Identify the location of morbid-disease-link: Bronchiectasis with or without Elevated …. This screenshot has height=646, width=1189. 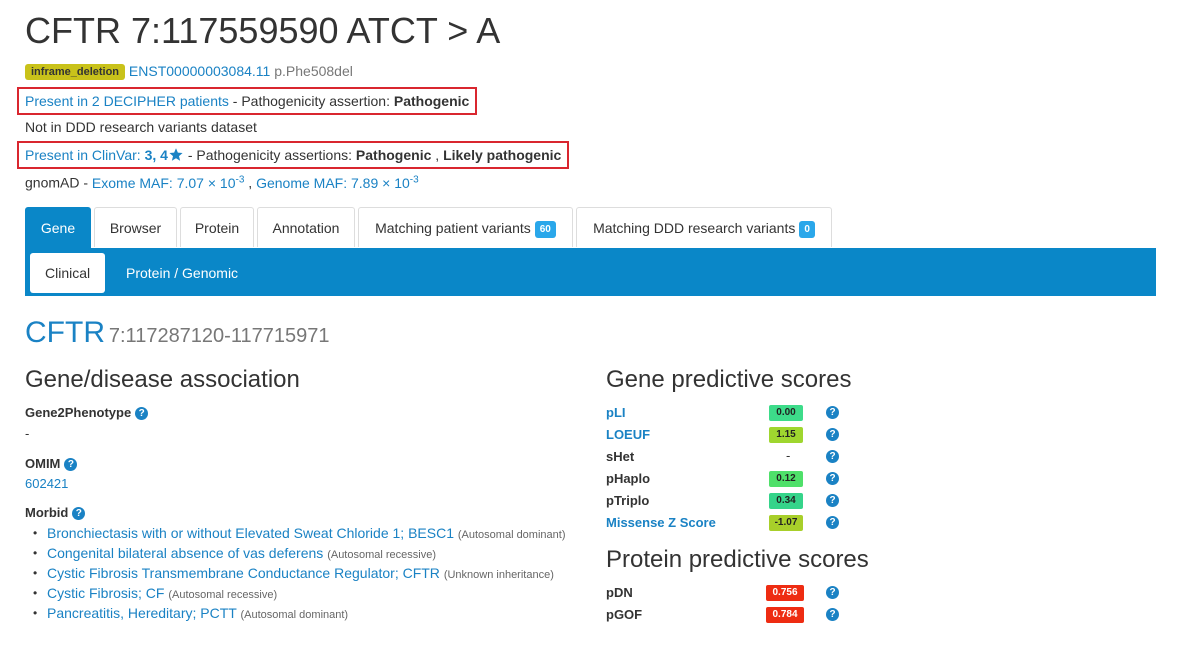
(250, 533).